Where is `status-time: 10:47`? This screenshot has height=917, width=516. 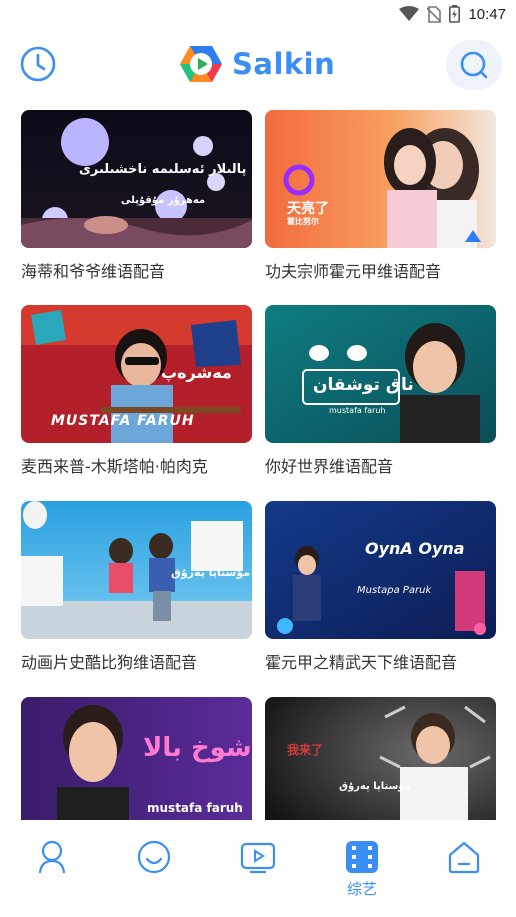
status-time: 10:47 is located at coordinates (487, 14).